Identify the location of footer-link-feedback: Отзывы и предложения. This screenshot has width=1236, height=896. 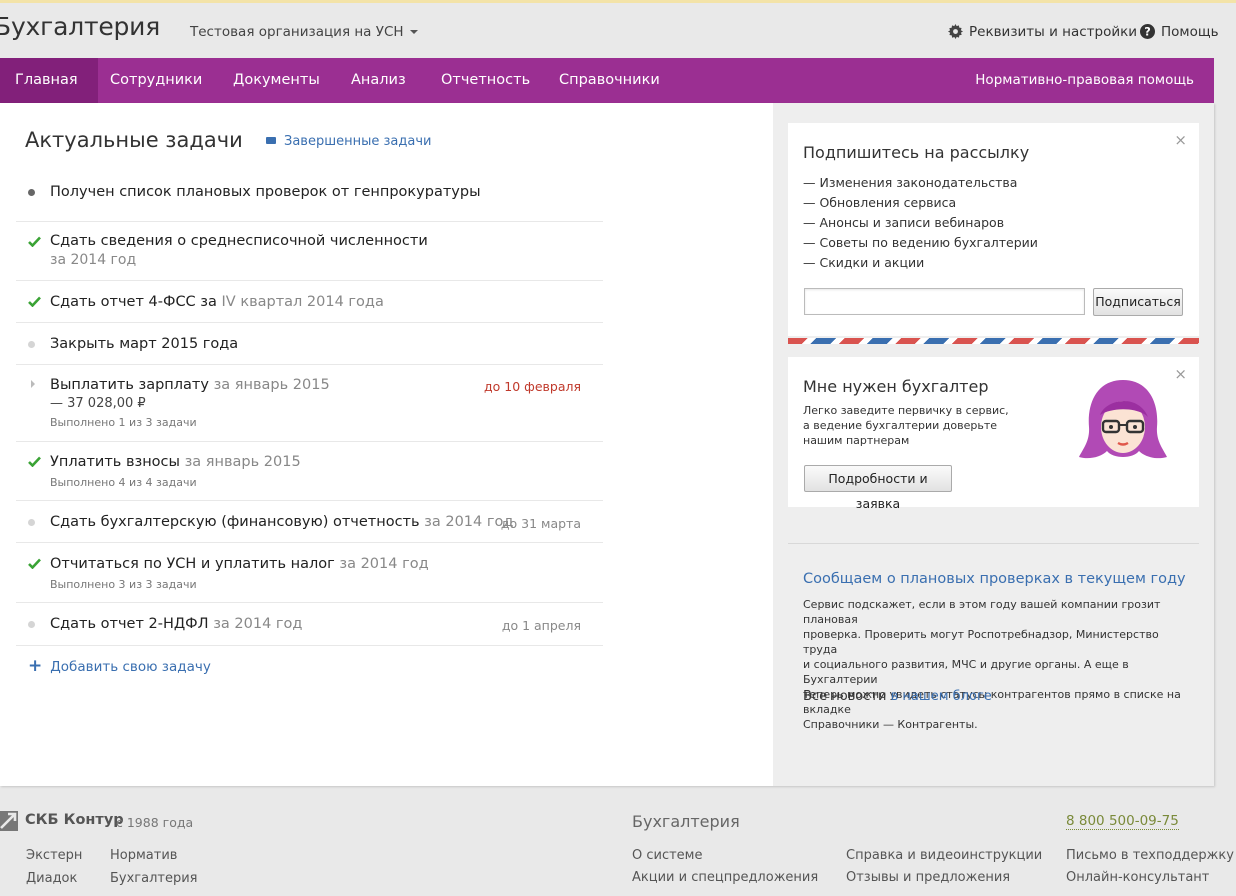
(928, 877).